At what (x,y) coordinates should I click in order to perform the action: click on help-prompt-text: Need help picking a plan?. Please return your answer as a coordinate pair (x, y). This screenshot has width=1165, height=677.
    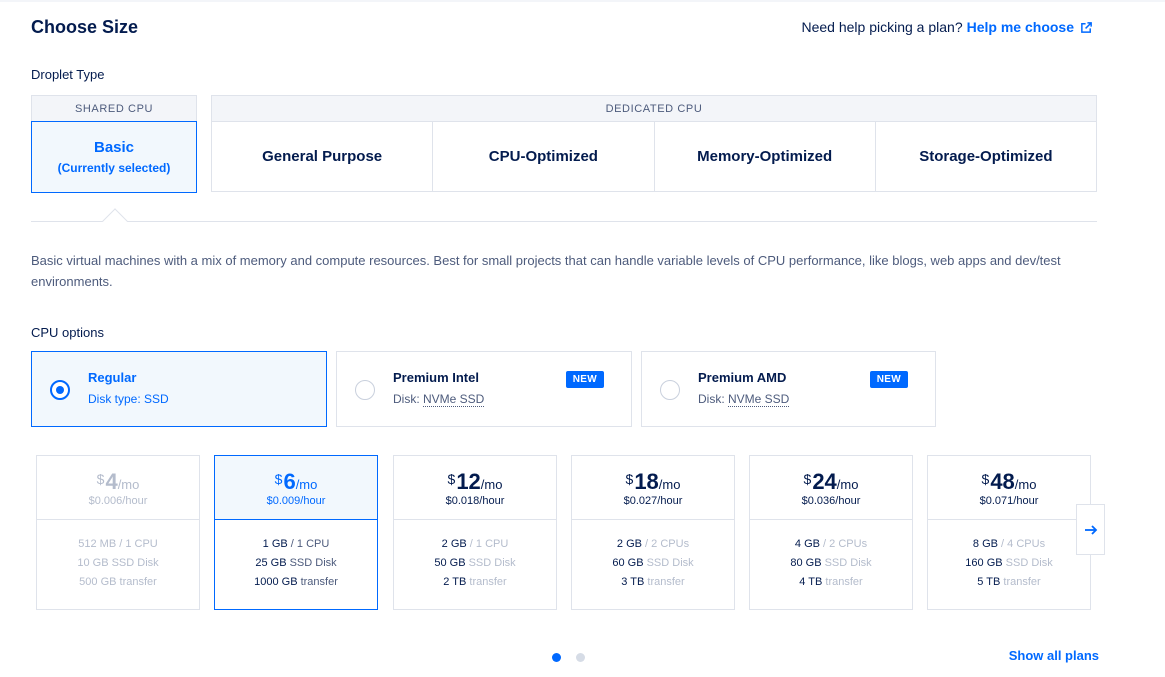
    Looking at the image, I should click on (882, 27).